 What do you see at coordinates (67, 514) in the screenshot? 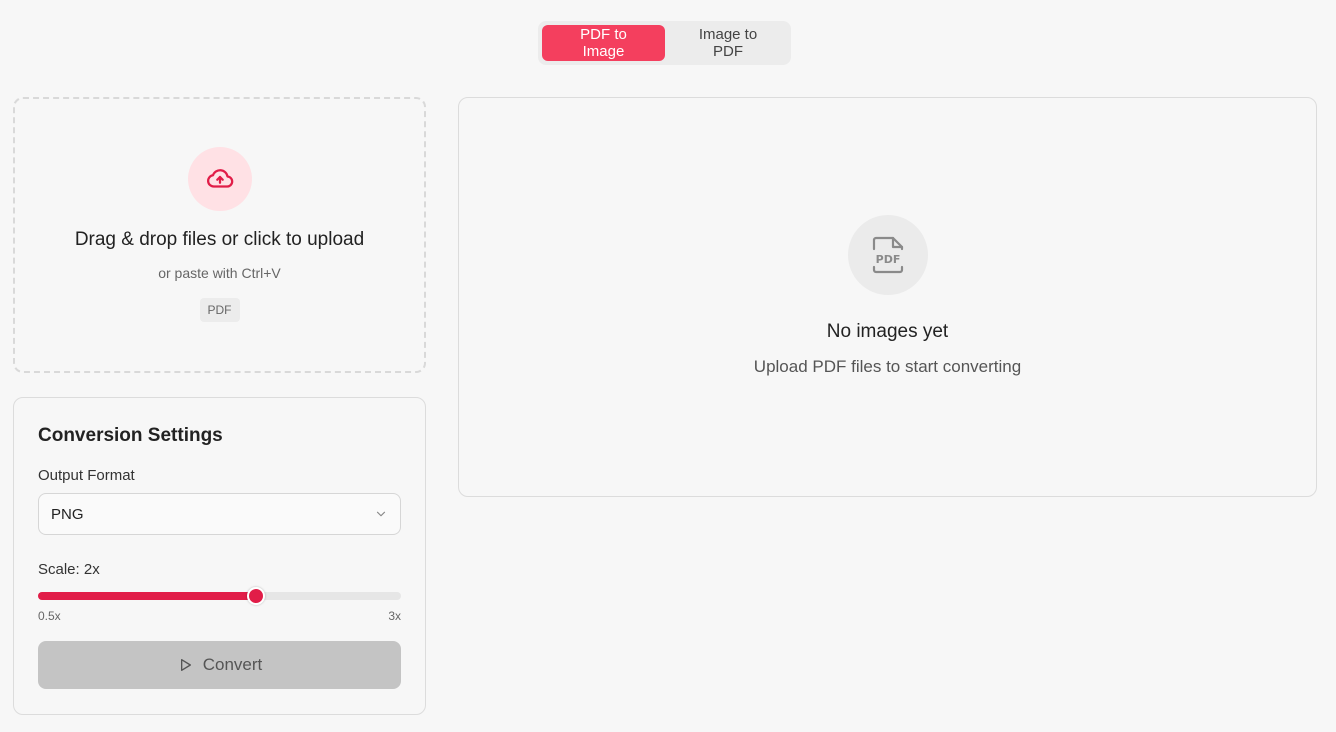
I see `output-format-value: PNG` at bounding box center [67, 514].